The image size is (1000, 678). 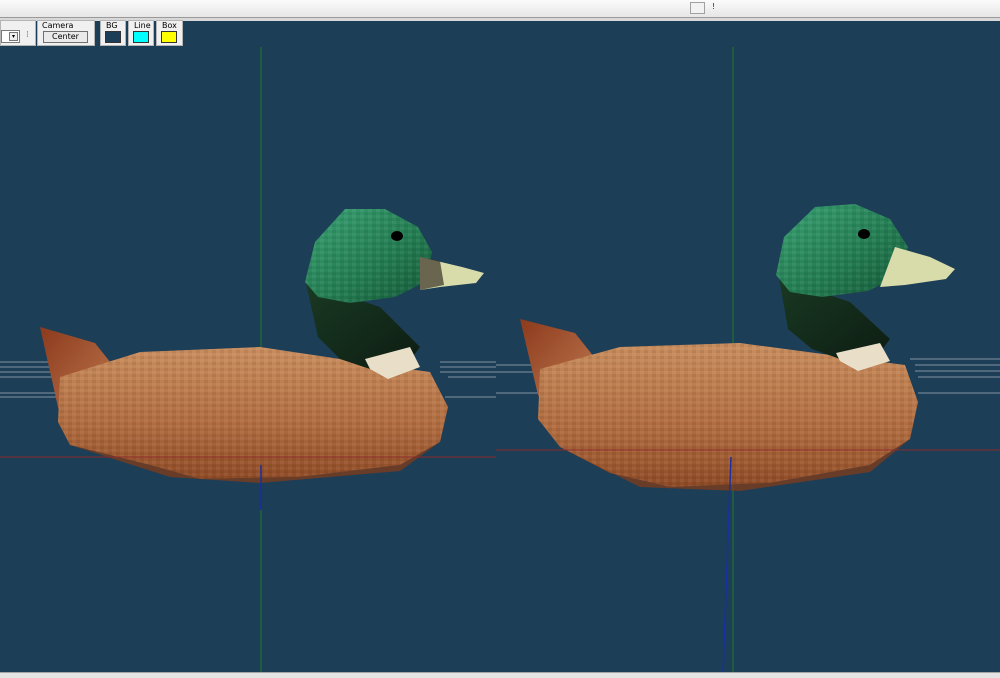 What do you see at coordinates (13, 36) in the screenshot?
I see `chevron-down-icon: ▾` at bounding box center [13, 36].